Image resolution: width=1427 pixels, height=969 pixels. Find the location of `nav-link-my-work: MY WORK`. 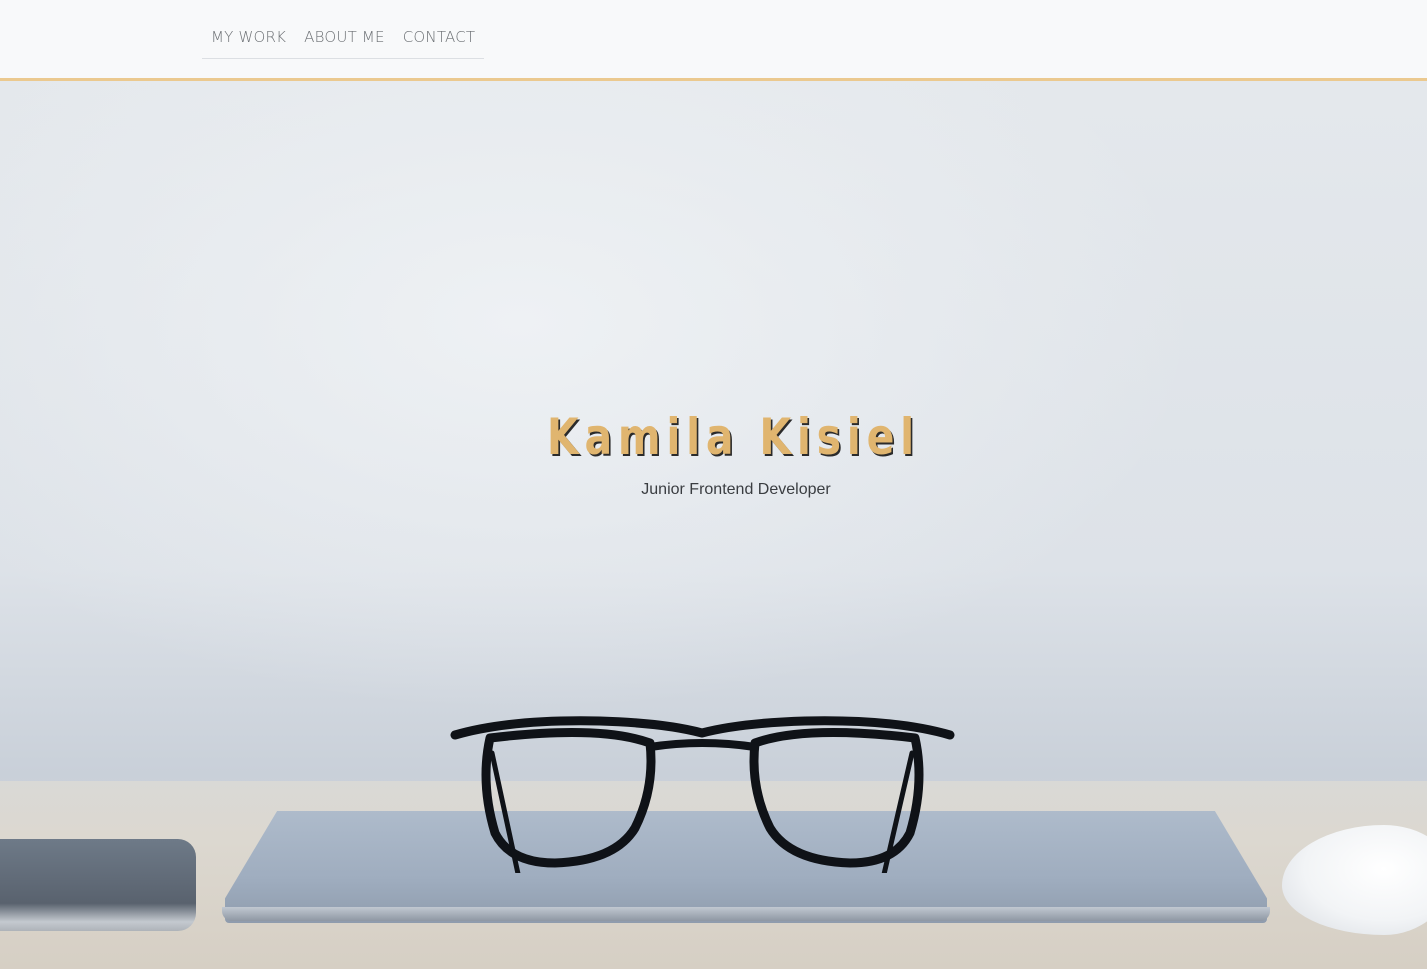

nav-link-my-work: MY WORK is located at coordinates (248, 37).